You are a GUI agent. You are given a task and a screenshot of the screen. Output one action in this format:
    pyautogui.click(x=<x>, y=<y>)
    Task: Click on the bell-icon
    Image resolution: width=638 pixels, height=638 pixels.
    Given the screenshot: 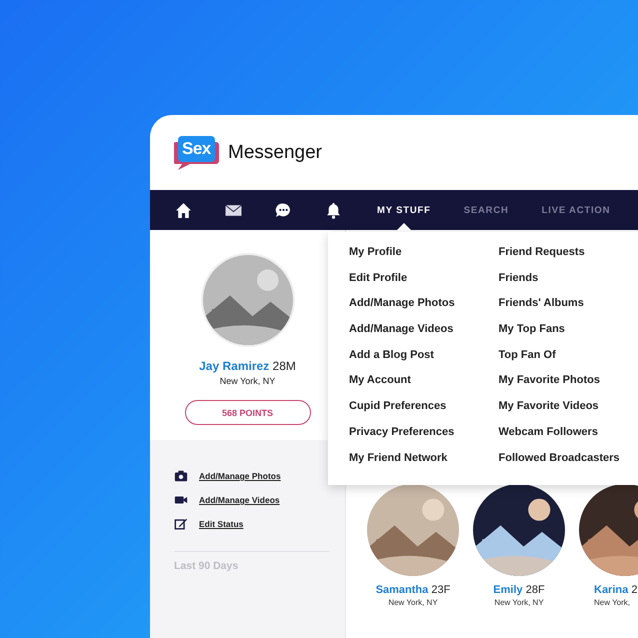 What is the action you would take?
    pyautogui.click(x=333, y=210)
    